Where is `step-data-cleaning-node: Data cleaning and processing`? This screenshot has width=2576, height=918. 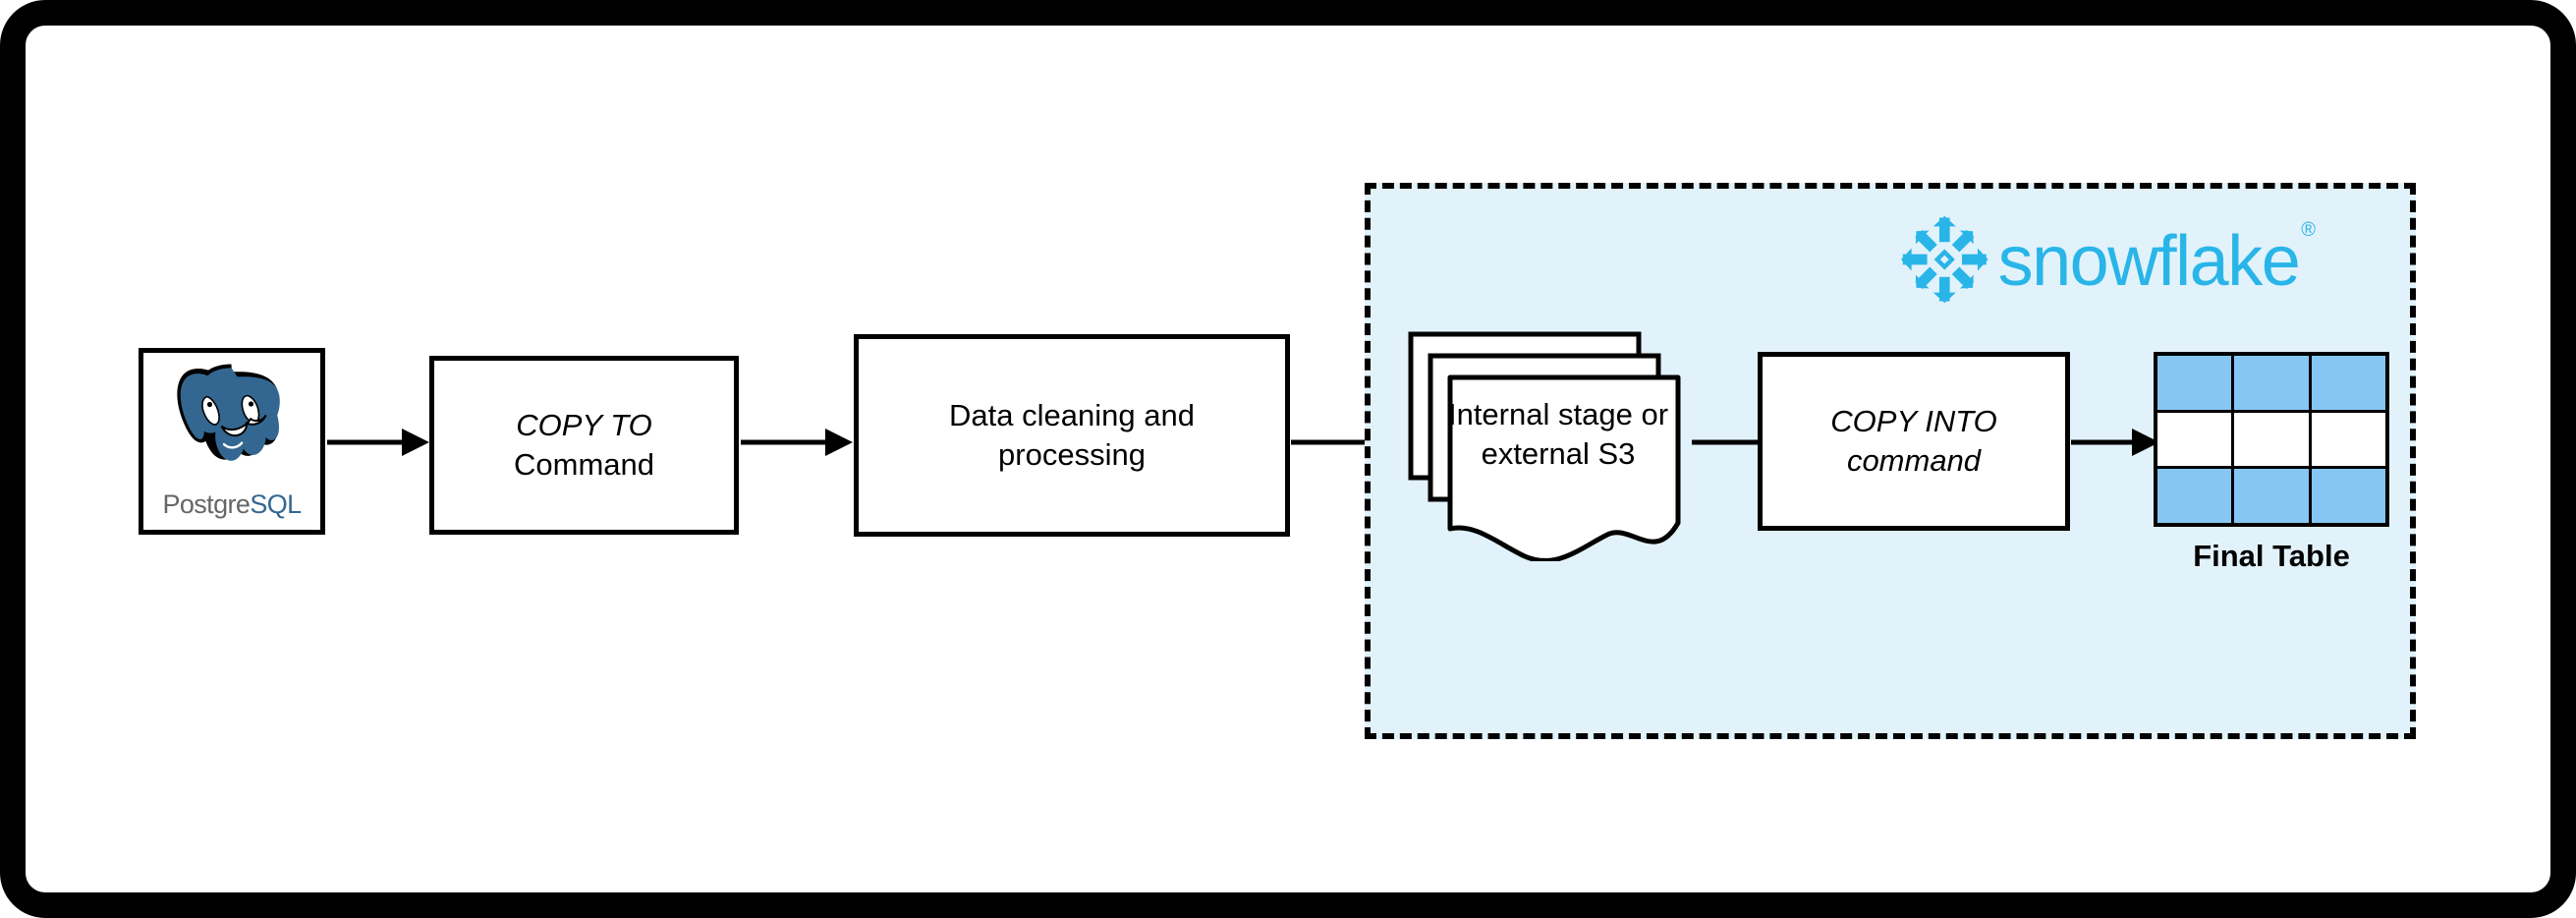
step-data-cleaning-node: Data cleaning and processing is located at coordinates (1072, 435).